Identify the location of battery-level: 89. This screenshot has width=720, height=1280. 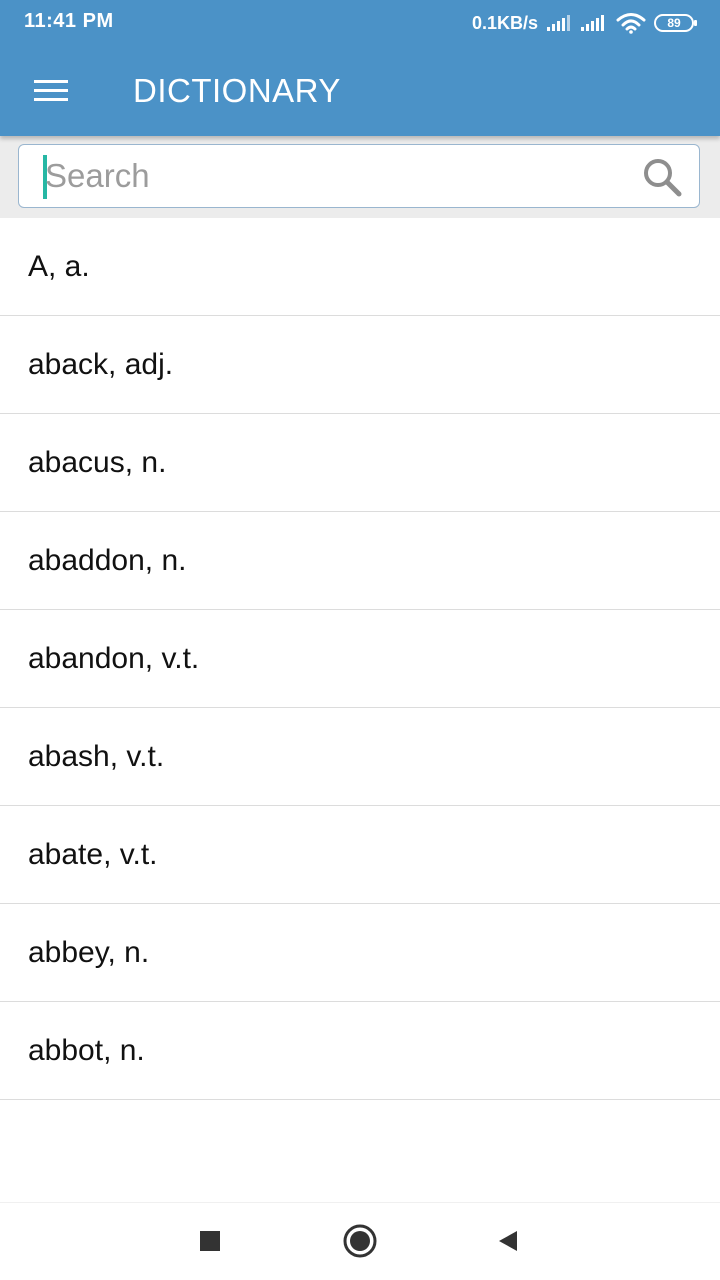
(674, 23).